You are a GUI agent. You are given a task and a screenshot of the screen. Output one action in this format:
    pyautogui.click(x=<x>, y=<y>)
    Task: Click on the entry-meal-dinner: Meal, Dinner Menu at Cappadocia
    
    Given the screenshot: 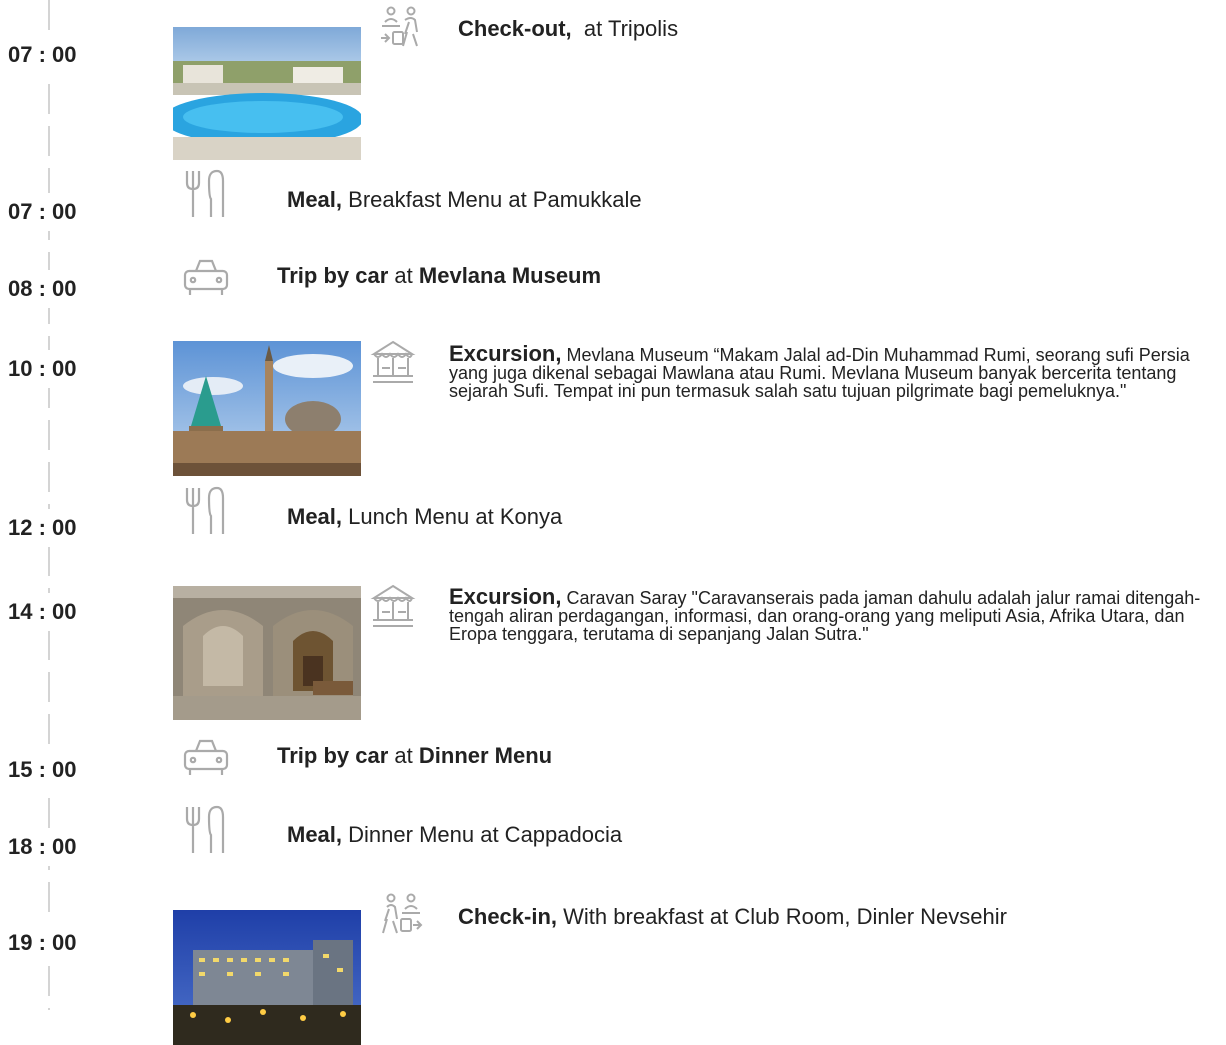 What is the action you would take?
    pyautogui.click(x=455, y=834)
    